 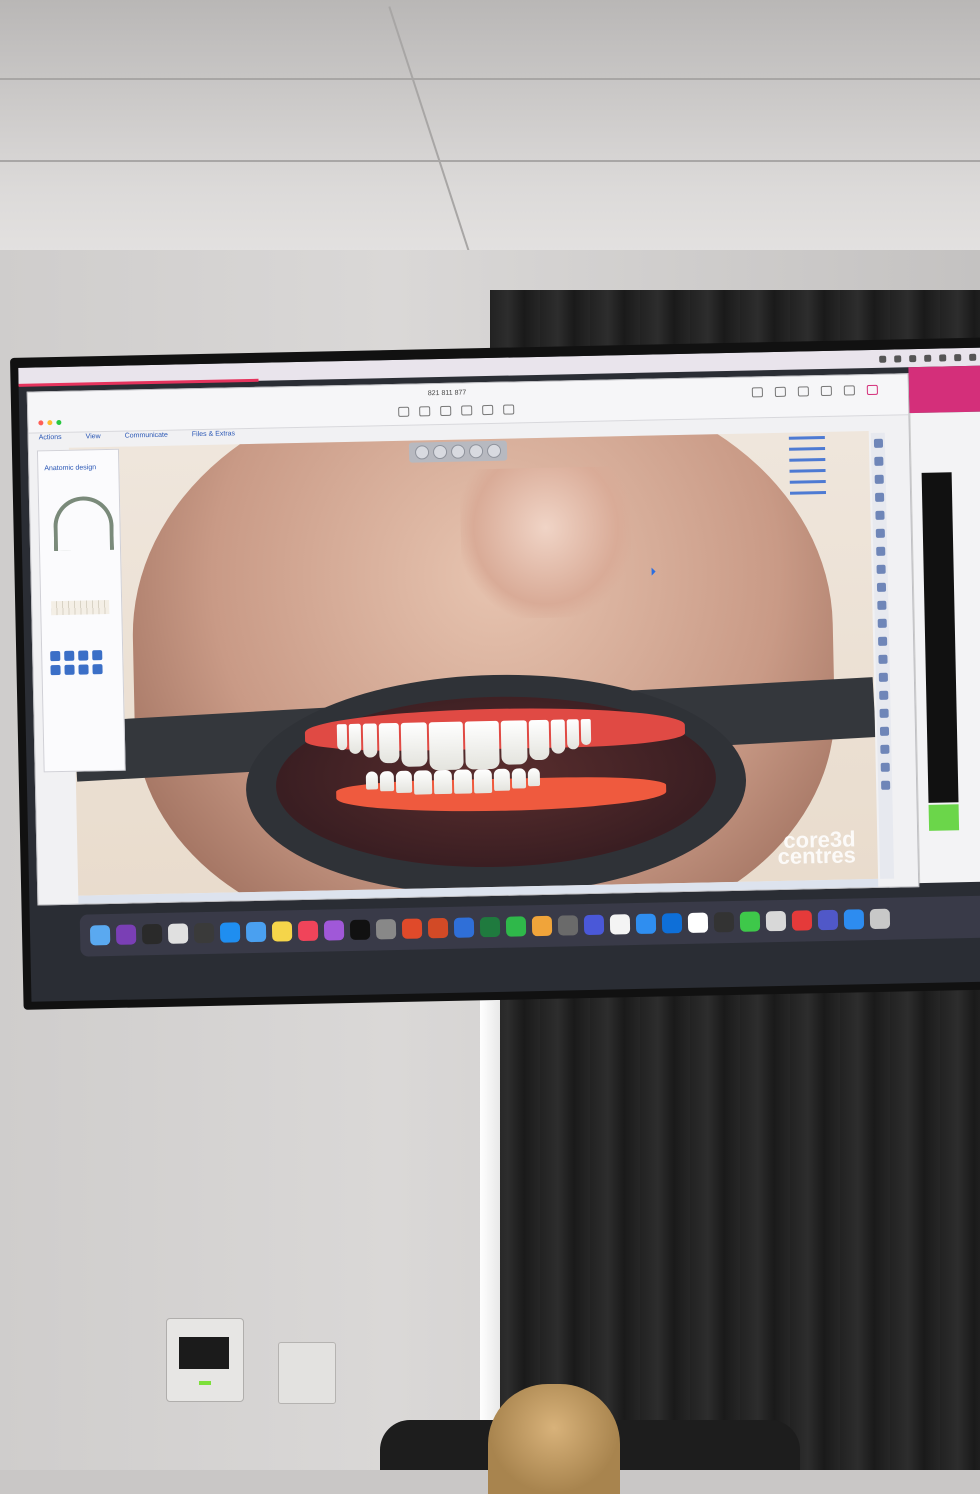 I want to click on teams-icon, so click(x=828, y=920).